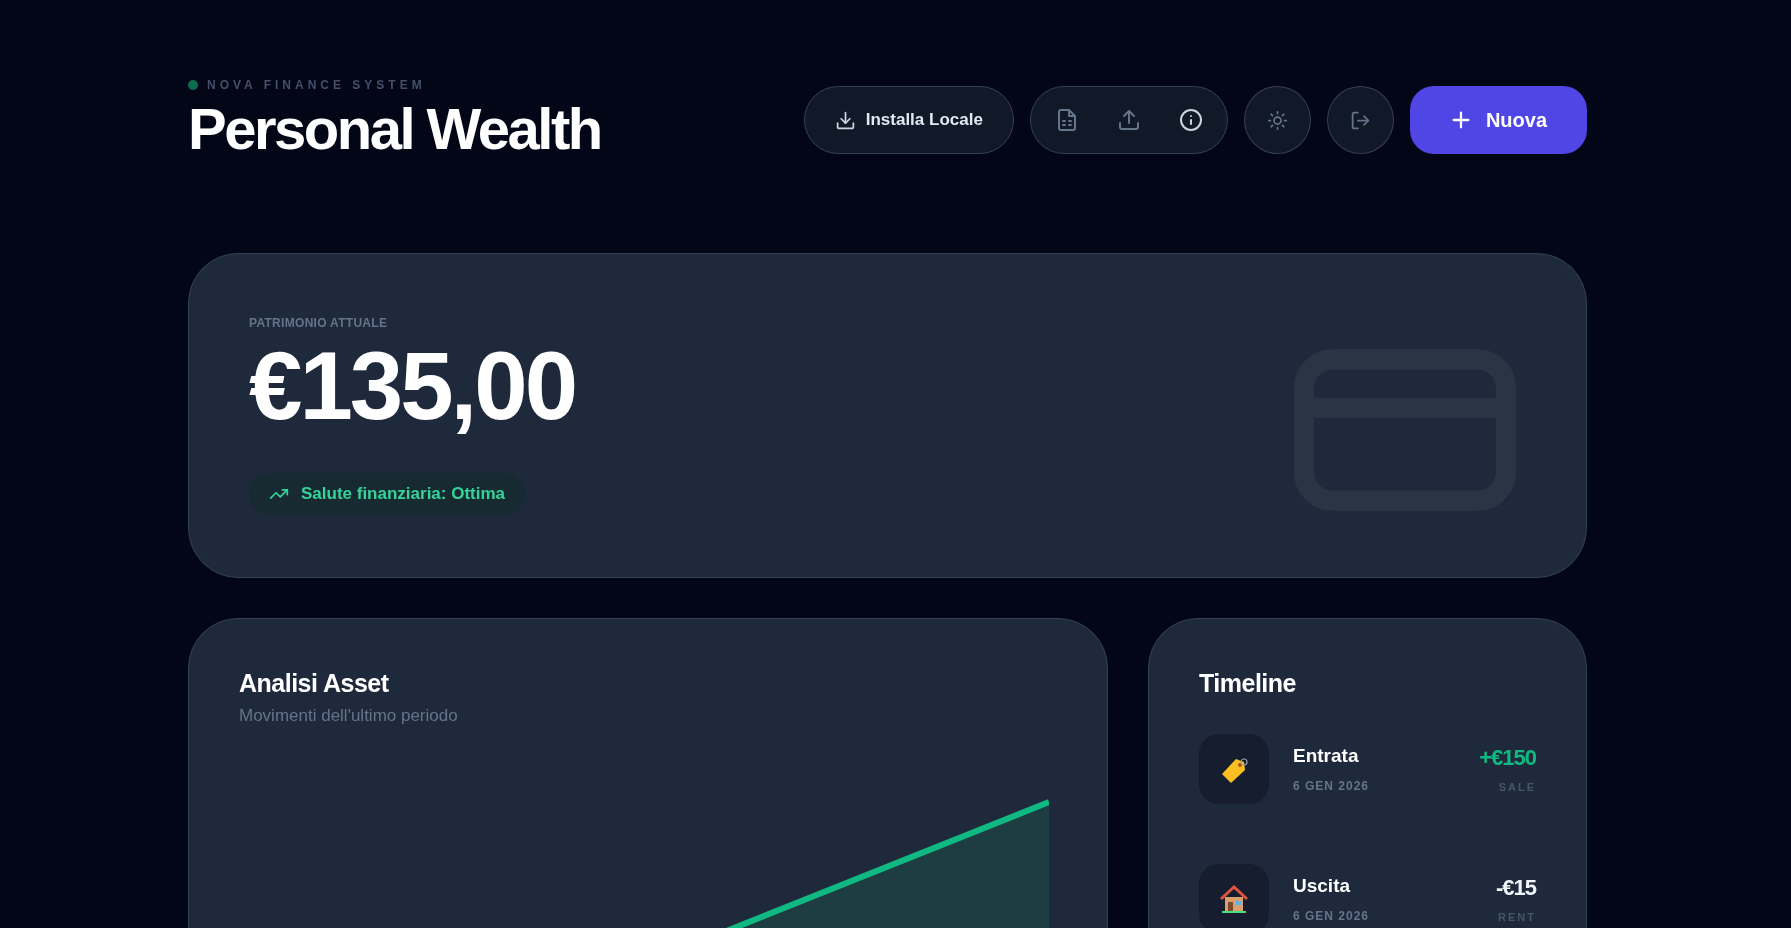 The height and width of the screenshot is (928, 1791). Describe the element at coordinates (1128, 120) in the screenshot. I see `upload-icon` at that location.